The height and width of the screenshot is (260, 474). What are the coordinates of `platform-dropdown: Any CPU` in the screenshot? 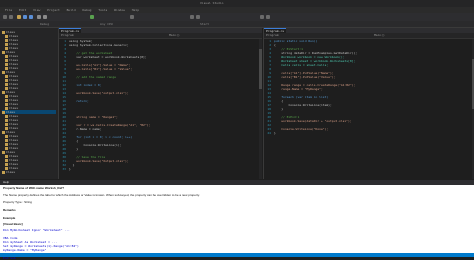 It's located at (106, 24).